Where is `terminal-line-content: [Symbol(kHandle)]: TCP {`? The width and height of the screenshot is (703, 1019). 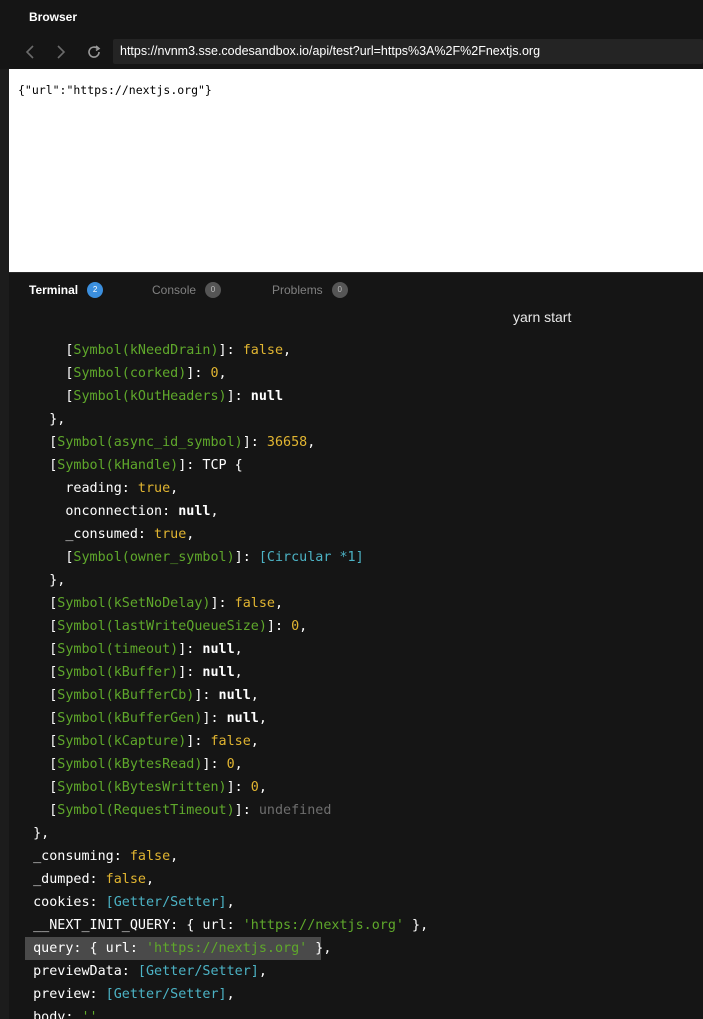 terminal-line-content: [Symbol(kHandle)]: TCP { is located at coordinates (146, 465).